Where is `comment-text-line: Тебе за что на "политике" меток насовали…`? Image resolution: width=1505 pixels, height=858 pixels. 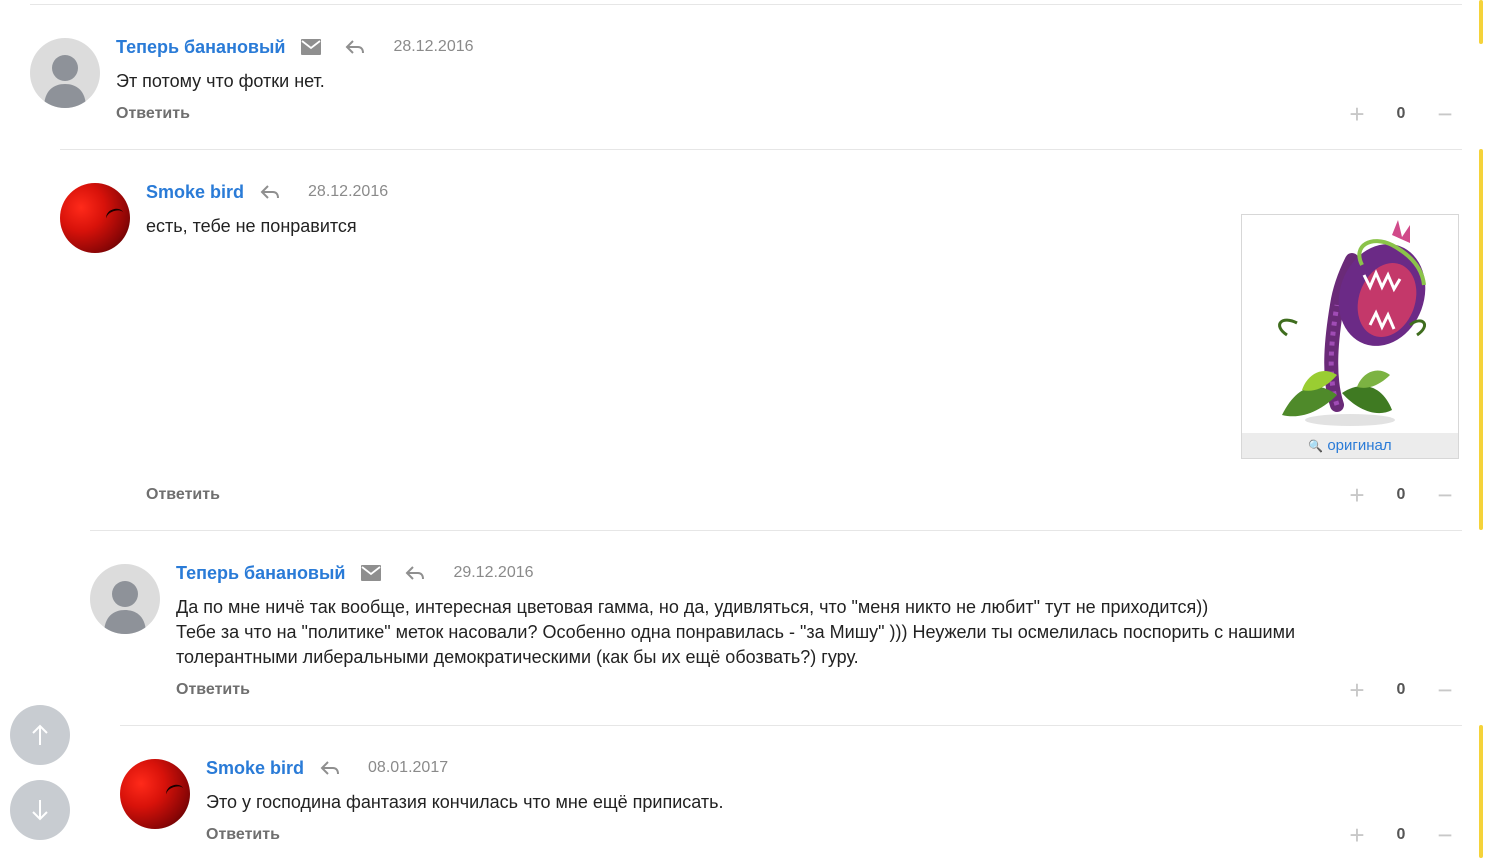
comment-text-line: Тебе за что на "политике" меток насовали… is located at coordinates (736, 632).